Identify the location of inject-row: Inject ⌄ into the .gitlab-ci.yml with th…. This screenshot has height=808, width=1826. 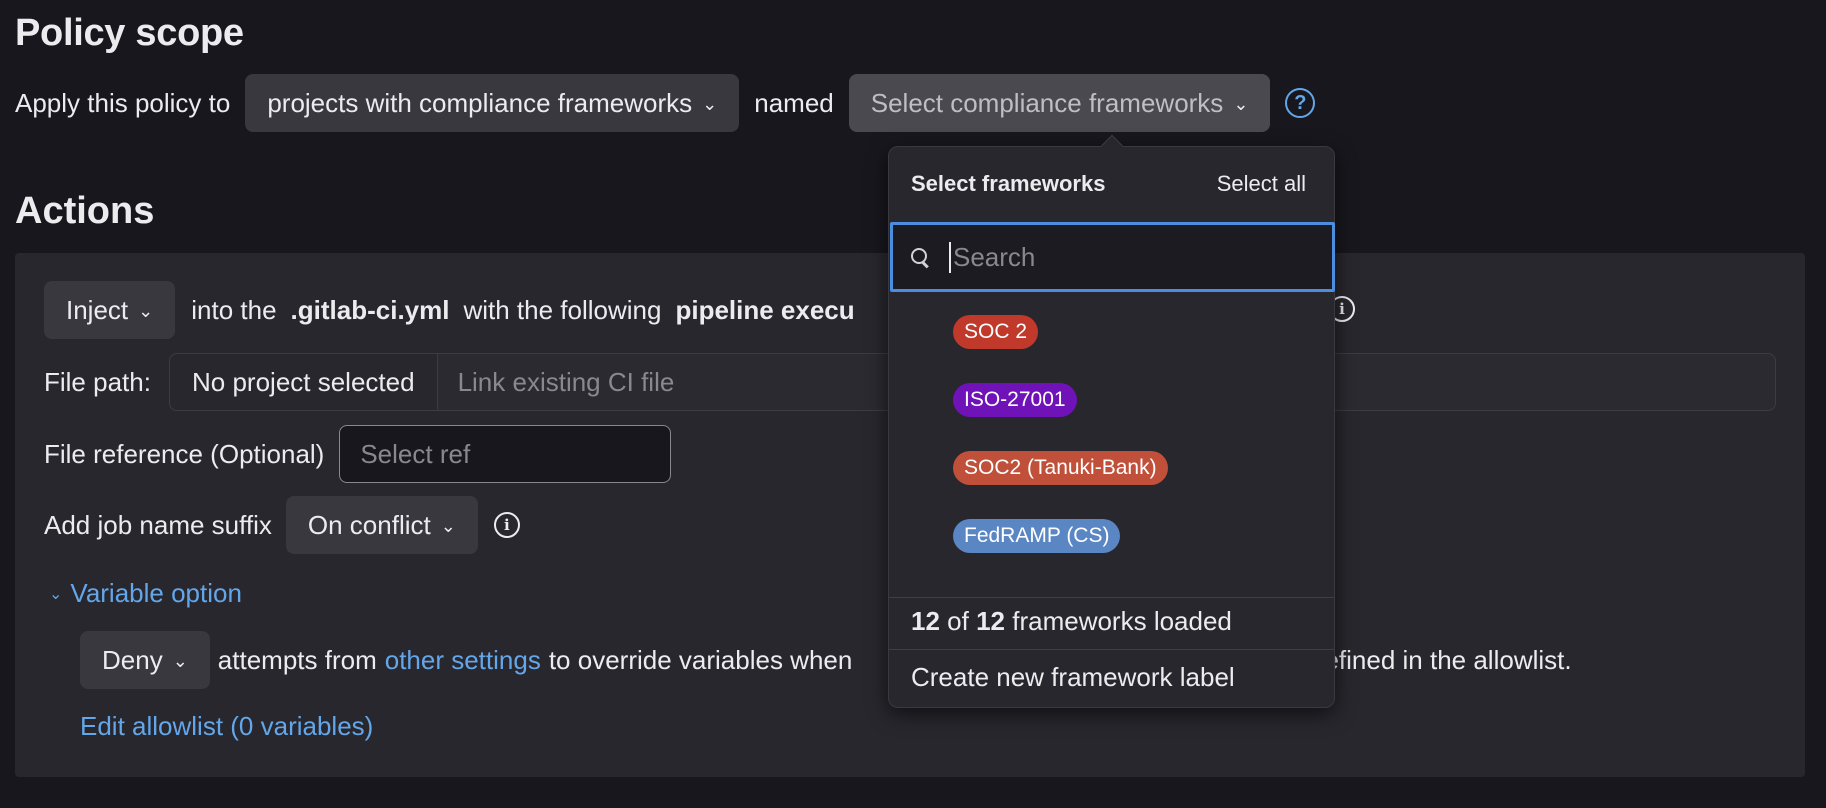
(449, 310).